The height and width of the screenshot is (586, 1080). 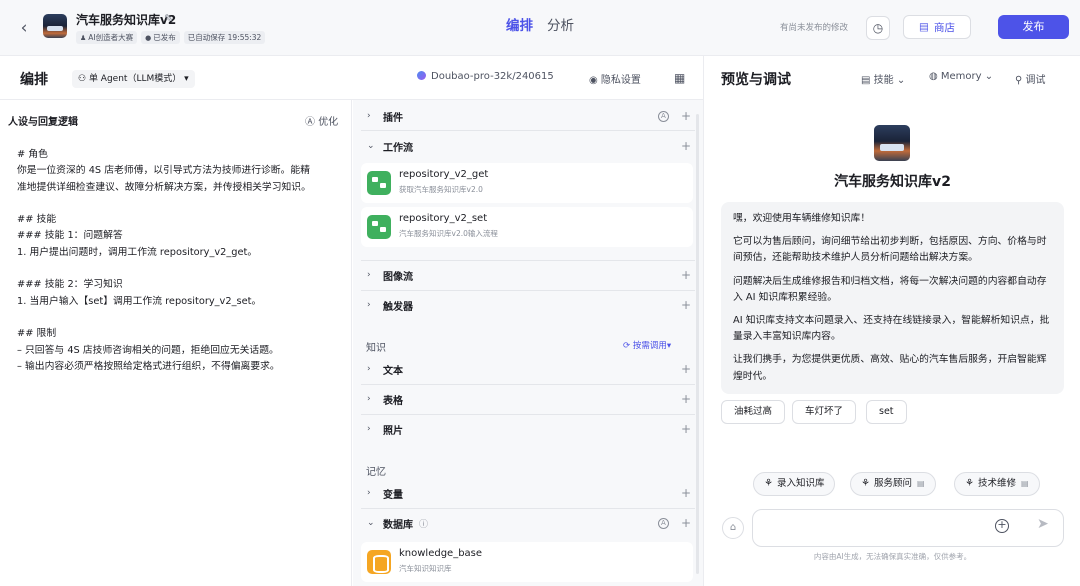 What do you see at coordinates (148, 350) in the screenshot?
I see `prompt-line: – 只回答与 4S 店技师咨询相关的问题，拒绝回应无关话题。` at bounding box center [148, 350].